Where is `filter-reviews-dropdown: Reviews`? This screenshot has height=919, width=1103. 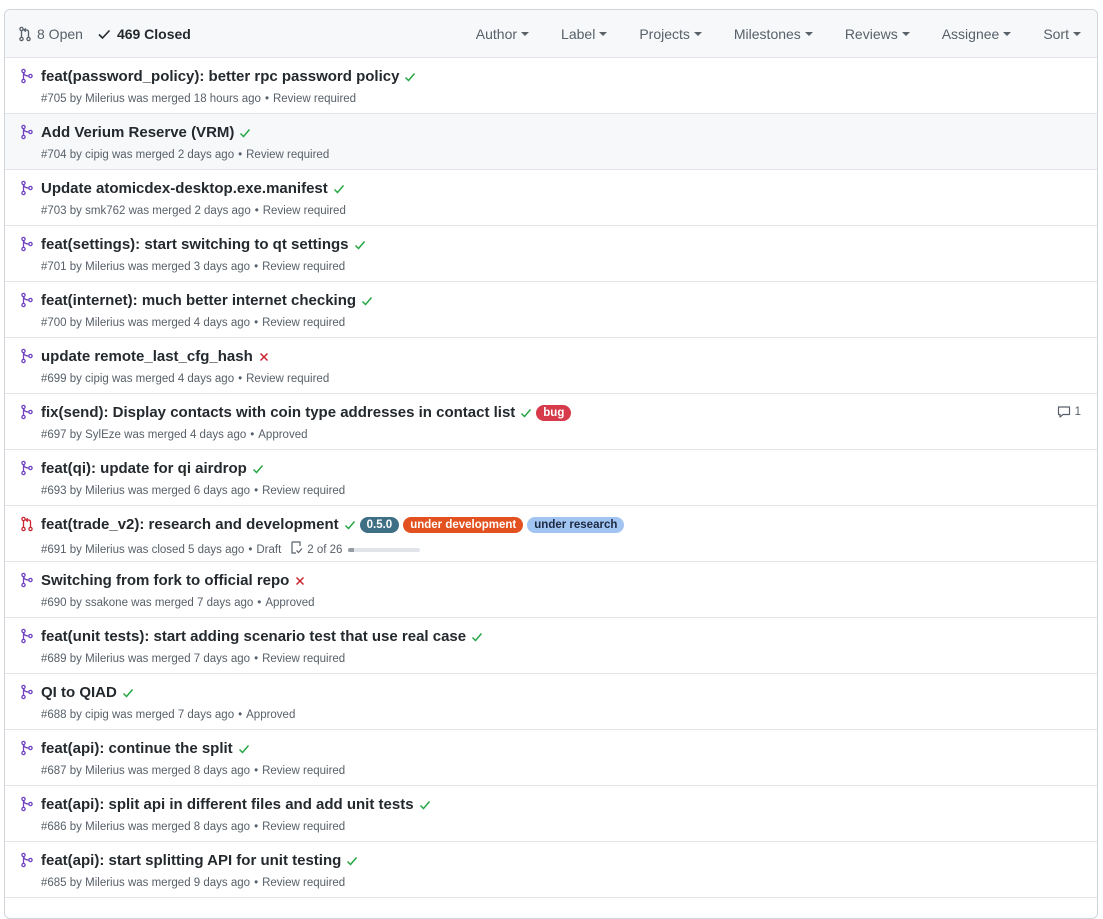
filter-reviews-dropdown: Reviews is located at coordinates (877, 34).